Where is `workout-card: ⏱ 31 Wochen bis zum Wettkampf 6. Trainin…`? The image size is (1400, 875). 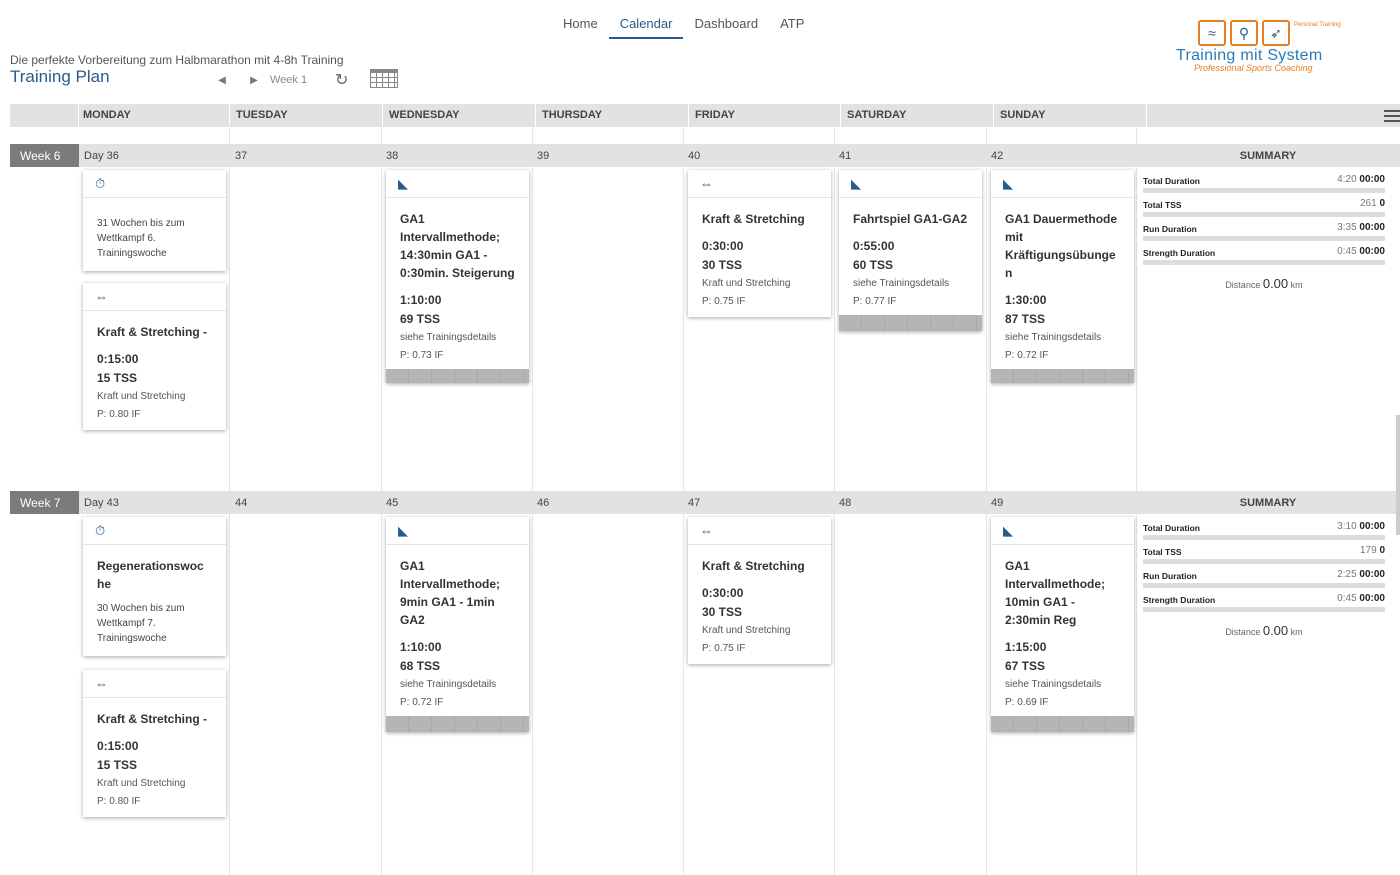 workout-card: ⏱ 31 Wochen bis zum Wettkampf 6. Trainin… is located at coordinates (154, 220).